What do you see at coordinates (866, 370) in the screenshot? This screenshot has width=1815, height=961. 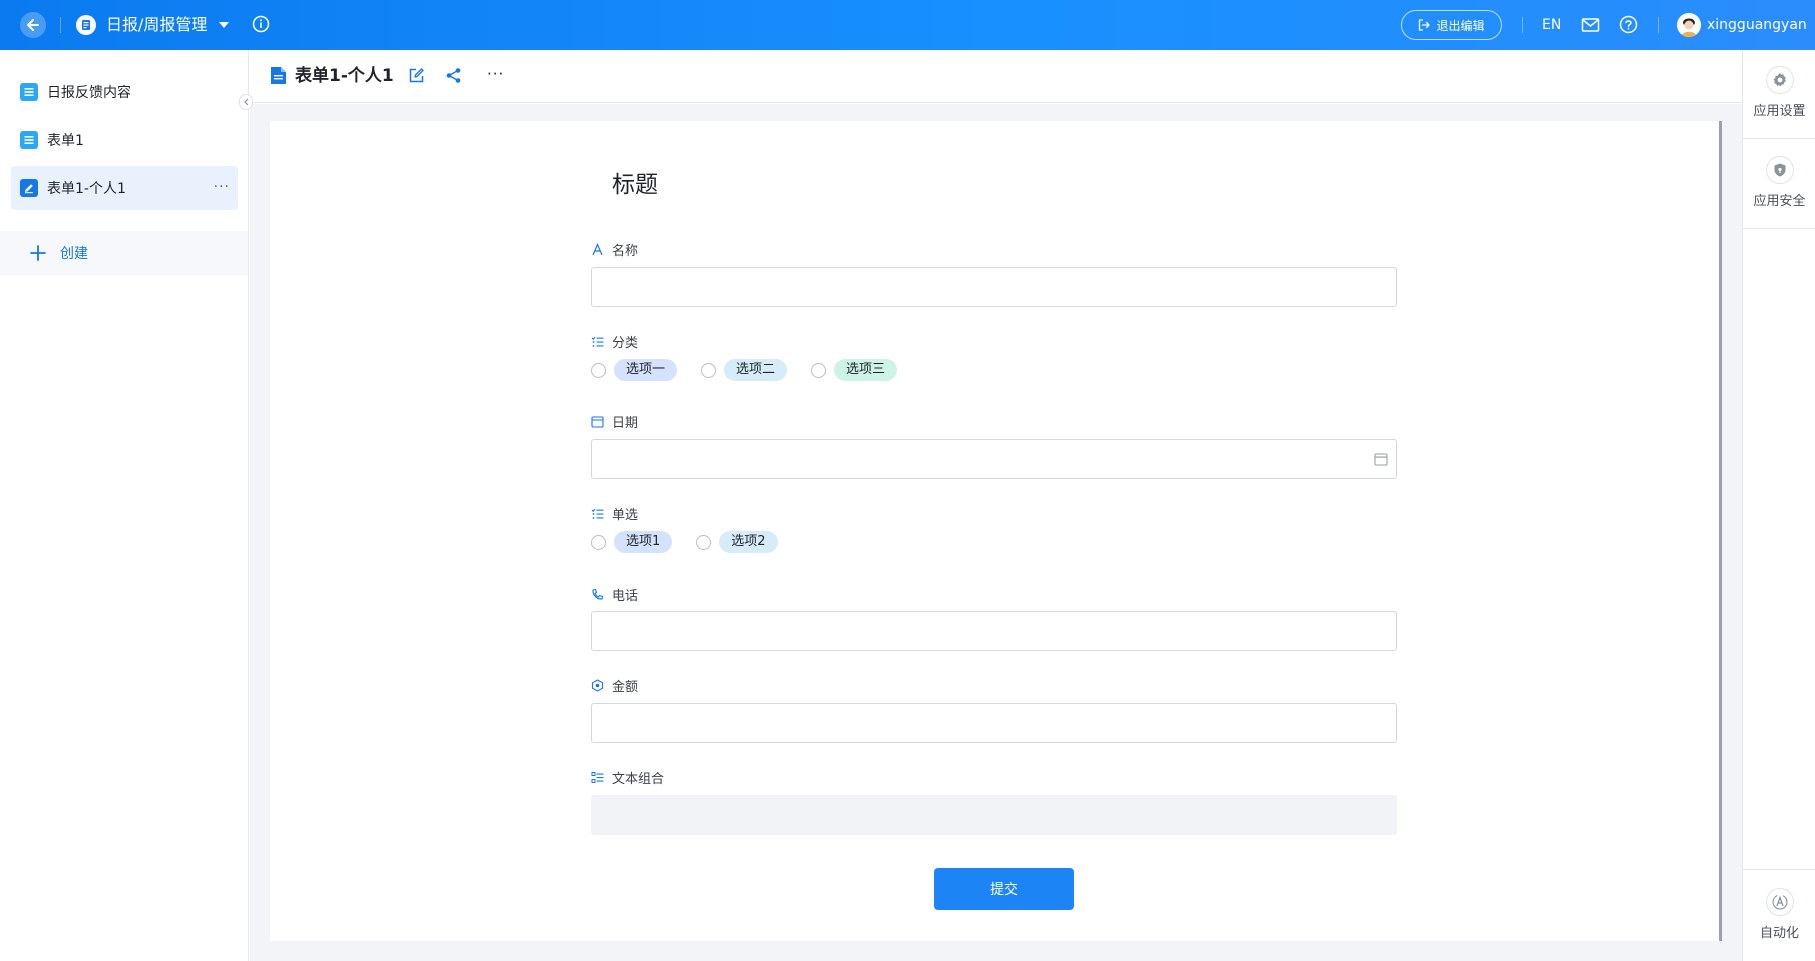 I see `option-chip: 选项三` at bounding box center [866, 370].